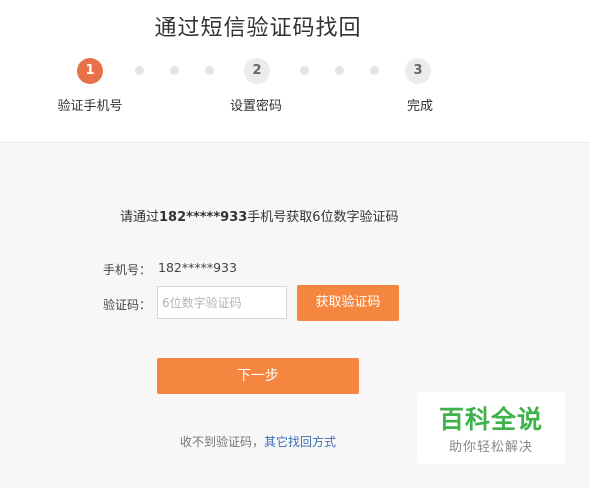 The image size is (590, 488). I want to click on code-label: 验证码：, so click(127, 305).